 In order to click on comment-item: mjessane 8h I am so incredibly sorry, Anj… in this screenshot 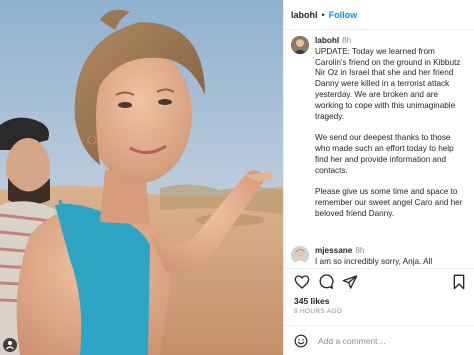, I will do `click(382, 257)`.